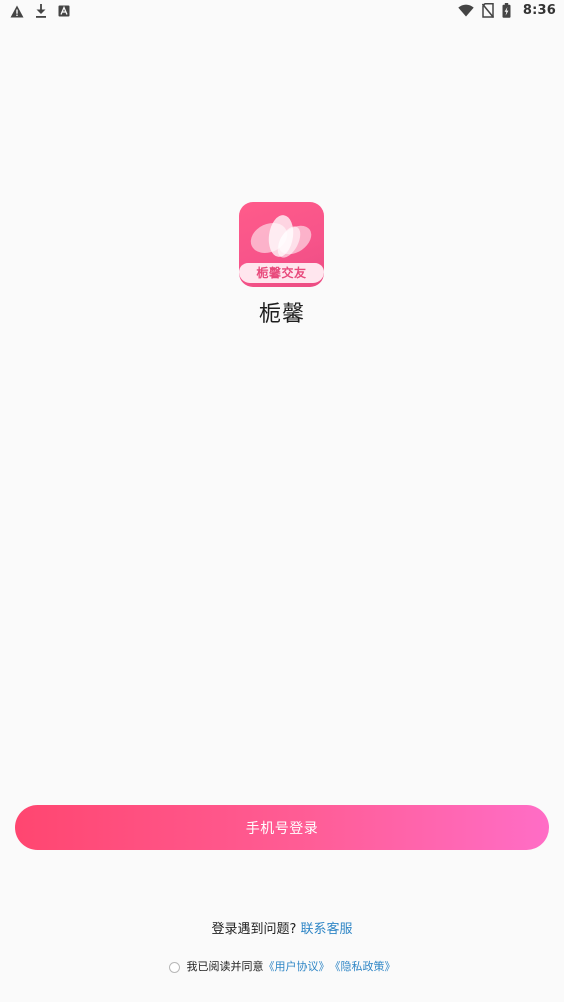 The height and width of the screenshot is (1002, 564). I want to click on privacy-policy-link: 《隐私政策》, so click(363, 966).